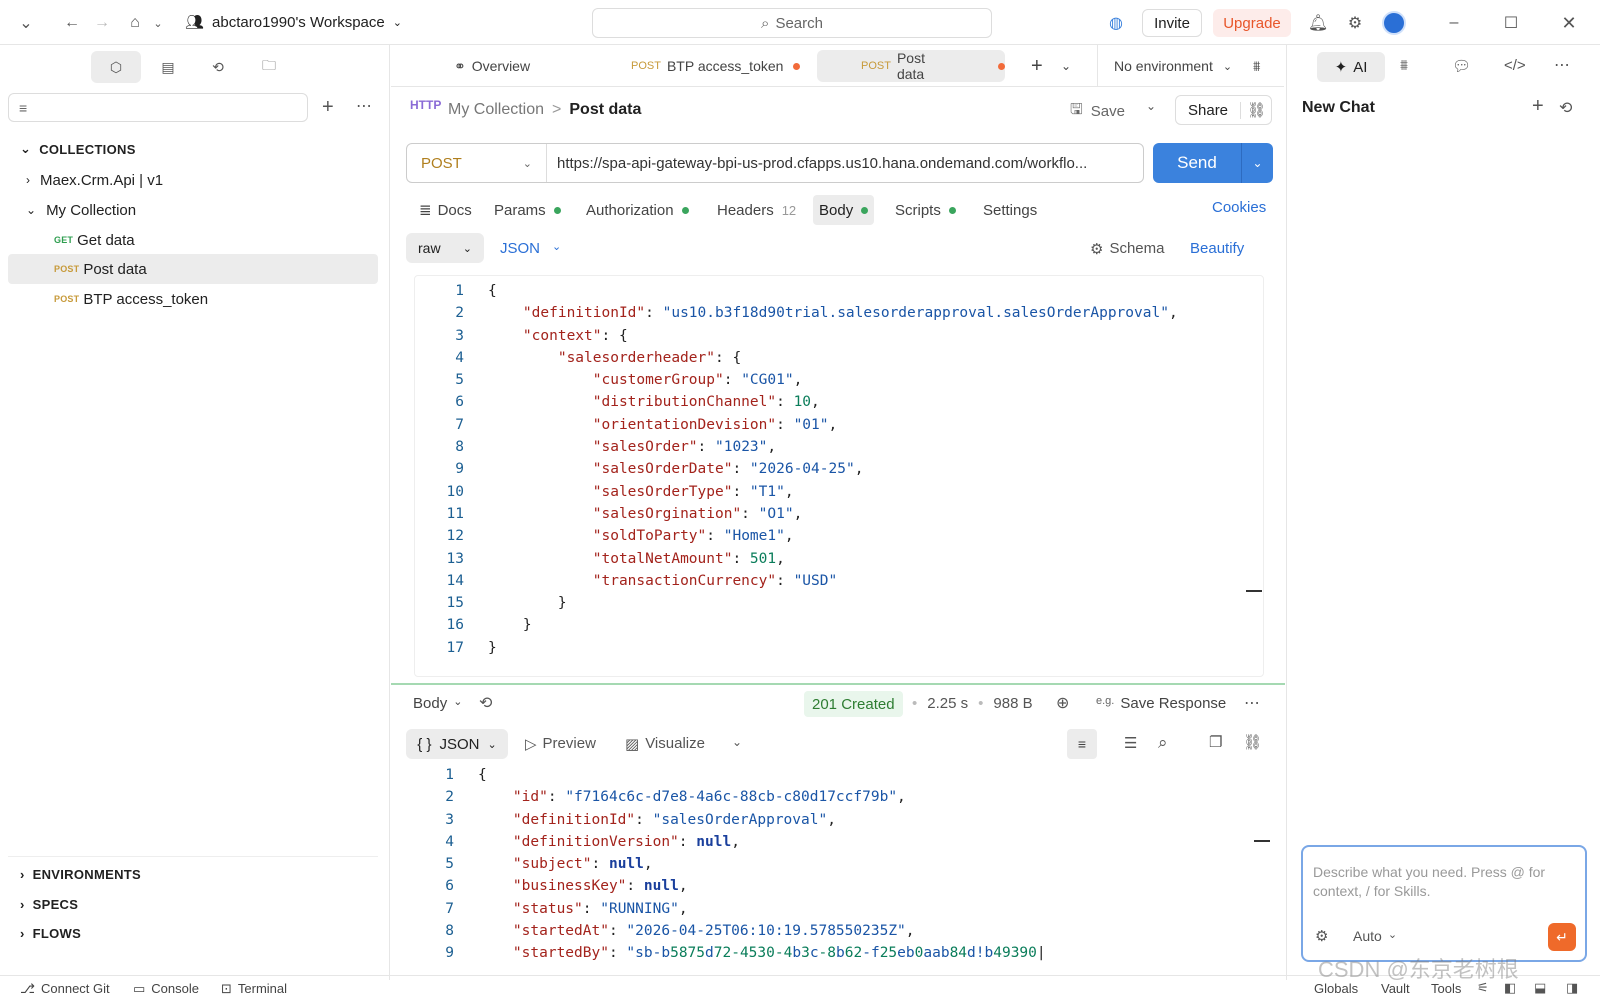 The height and width of the screenshot is (1000, 1600). Describe the element at coordinates (1511, 23) in the screenshot. I see `maximize-icon: ☐` at that location.